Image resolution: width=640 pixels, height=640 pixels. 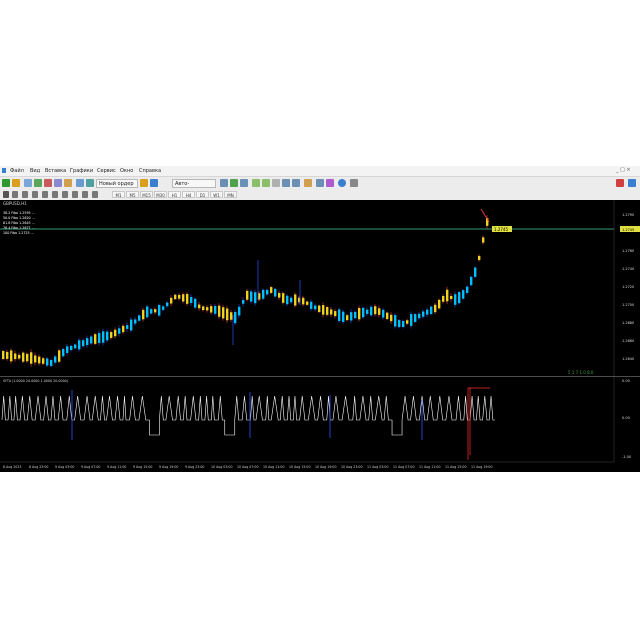 What do you see at coordinates (330, 183) in the screenshot?
I see `templates-icon` at bounding box center [330, 183].